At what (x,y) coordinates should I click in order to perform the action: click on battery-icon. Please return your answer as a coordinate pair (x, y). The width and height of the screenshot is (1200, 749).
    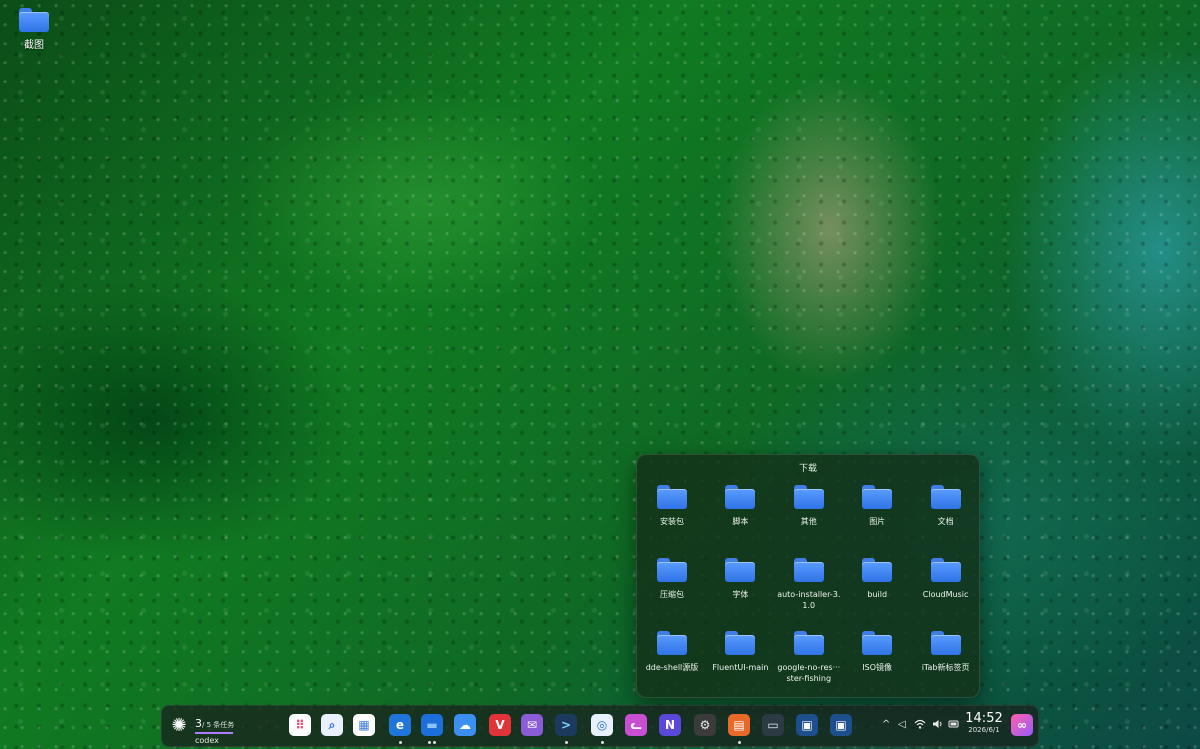
    Looking at the image, I should click on (954, 725).